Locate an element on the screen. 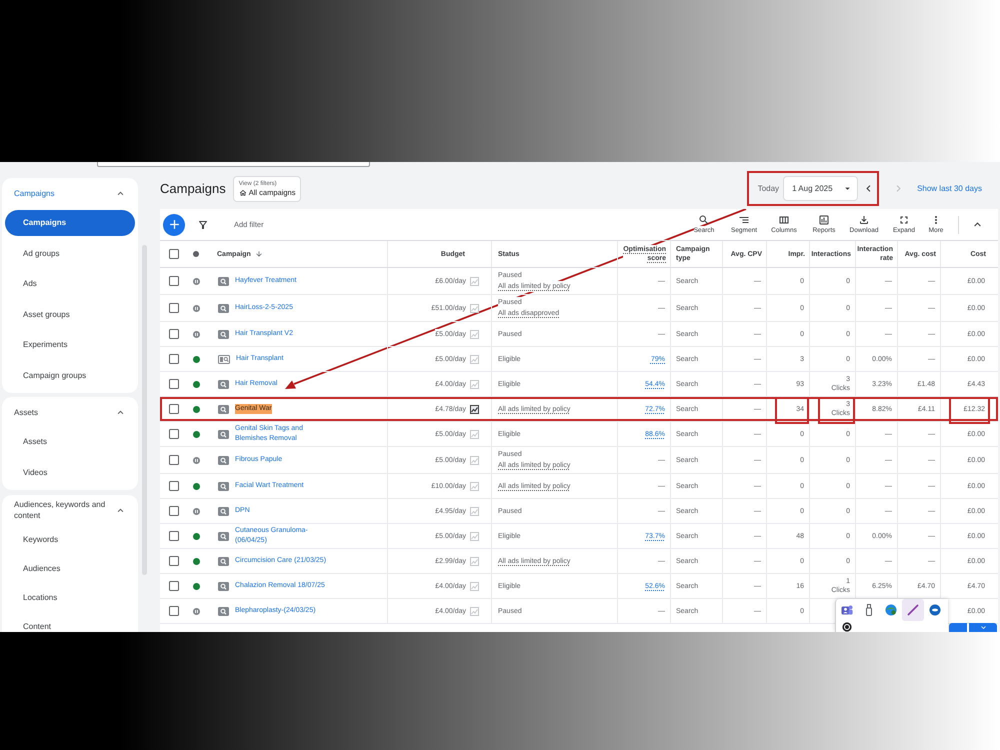  nav-item: Assets is located at coordinates (70, 442).